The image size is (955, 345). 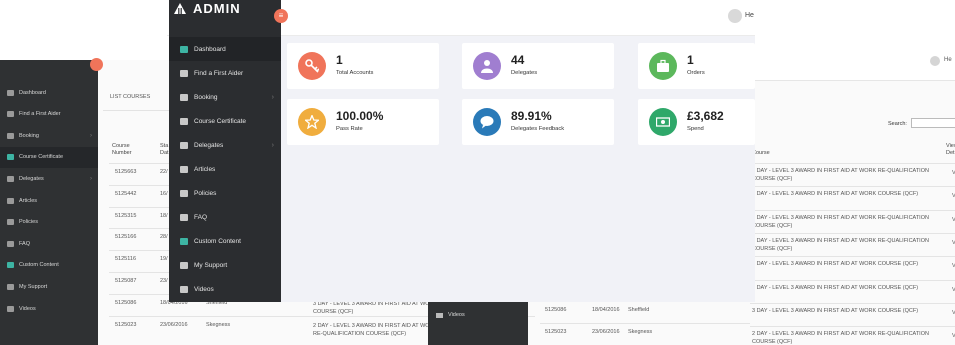 I want to click on course-number: 5125087, so click(x=126, y=281).